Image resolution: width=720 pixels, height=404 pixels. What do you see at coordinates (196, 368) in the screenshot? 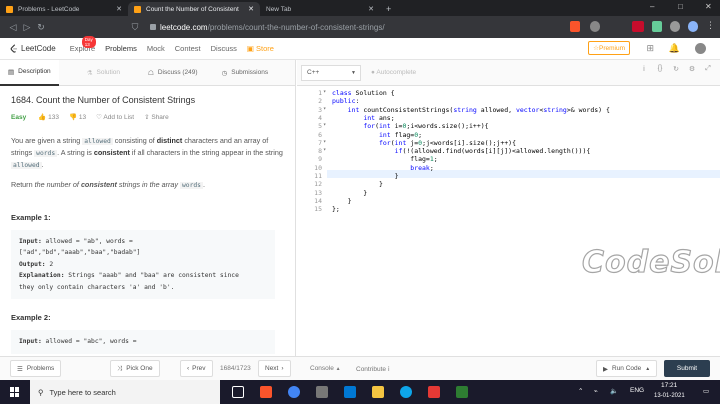
I see `prev-button: ‹ Prev` at bounding box center [196, 368].